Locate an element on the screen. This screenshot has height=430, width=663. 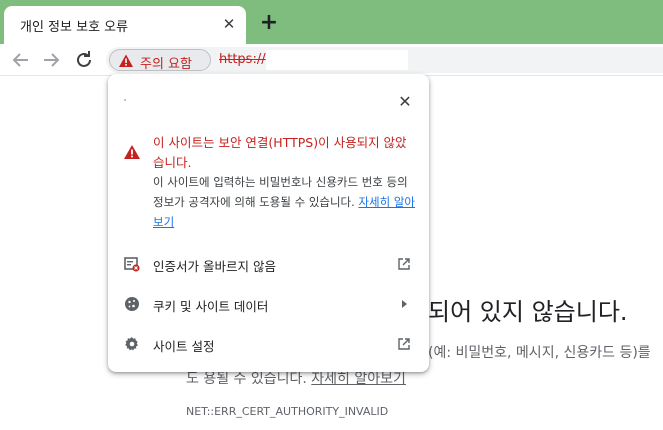
chevron-right-icon is located at coordinates (404, 303).